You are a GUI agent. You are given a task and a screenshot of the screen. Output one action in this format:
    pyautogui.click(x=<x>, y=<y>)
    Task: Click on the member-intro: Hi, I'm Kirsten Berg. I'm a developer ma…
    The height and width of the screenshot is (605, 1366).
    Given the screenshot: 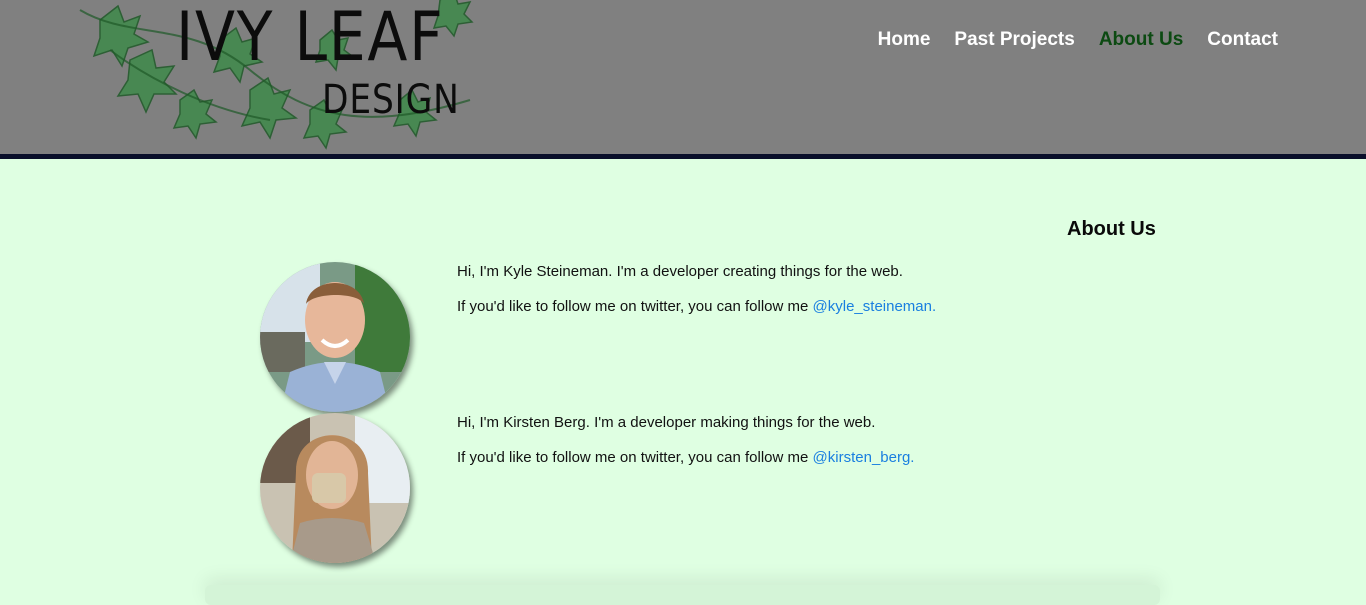 What is the action you would take?
    pyautogui.click(x=666, y=422)
    